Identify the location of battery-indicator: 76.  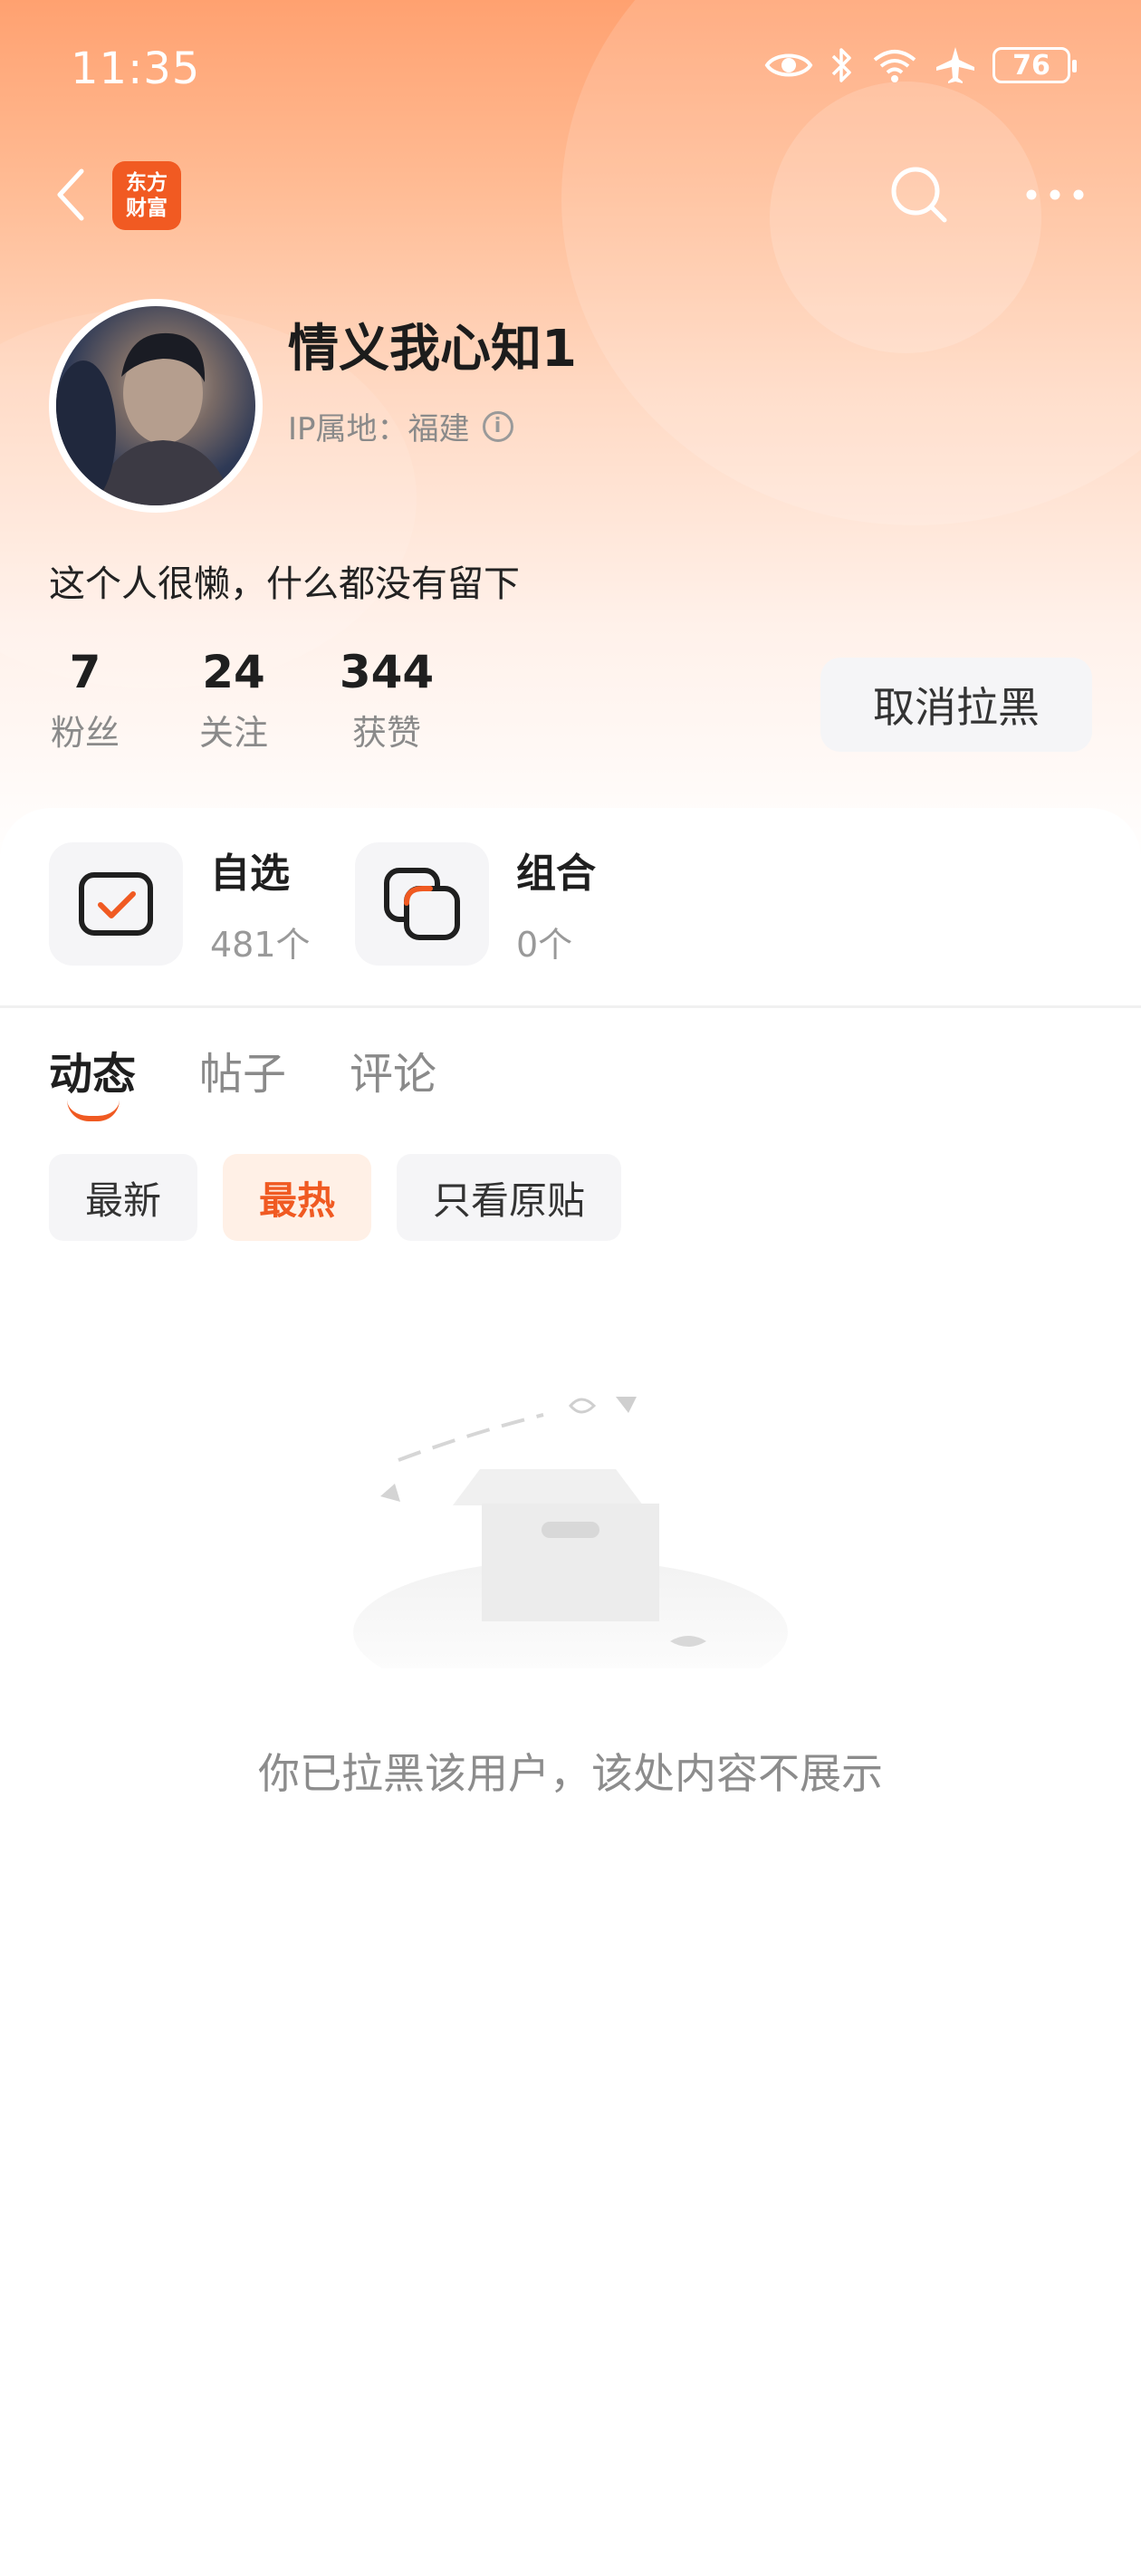
(1034, 65).